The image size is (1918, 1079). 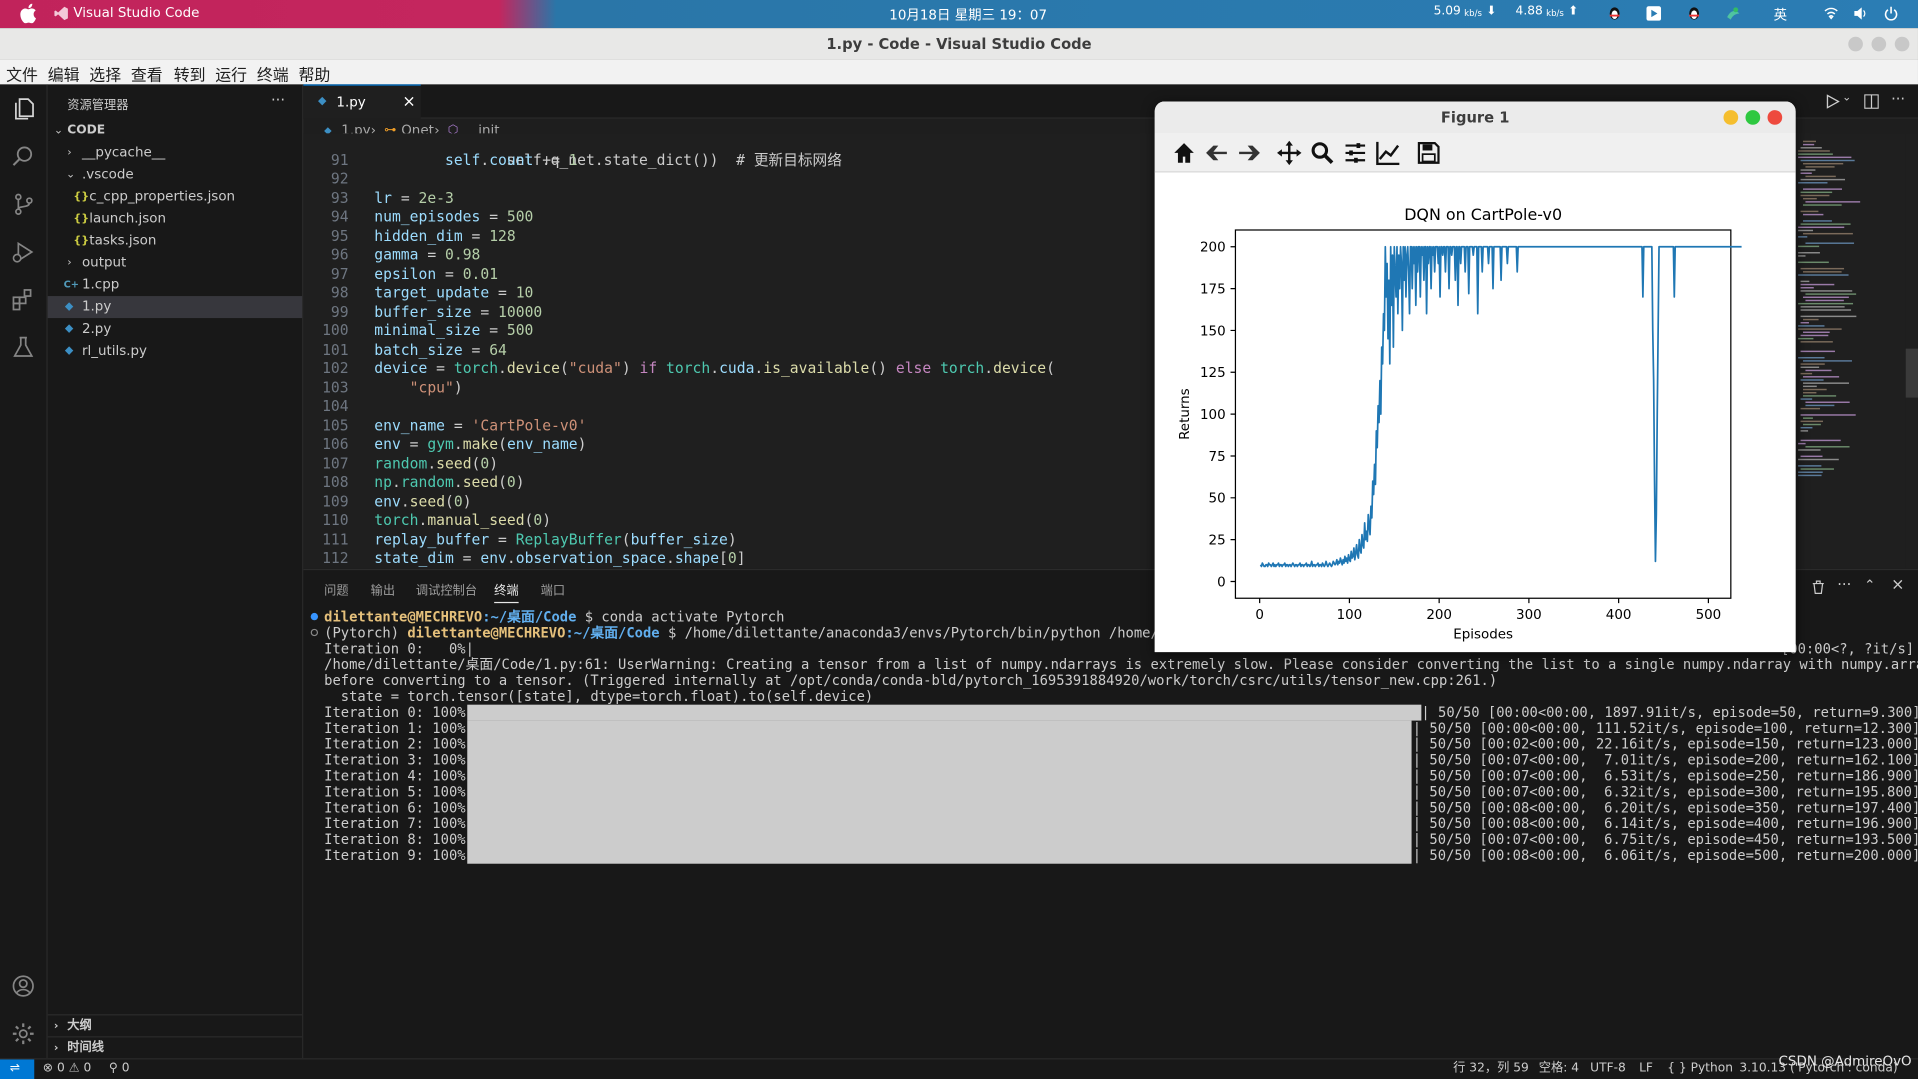 I want to click on figure-close-button, so click(x=1775, y=117).